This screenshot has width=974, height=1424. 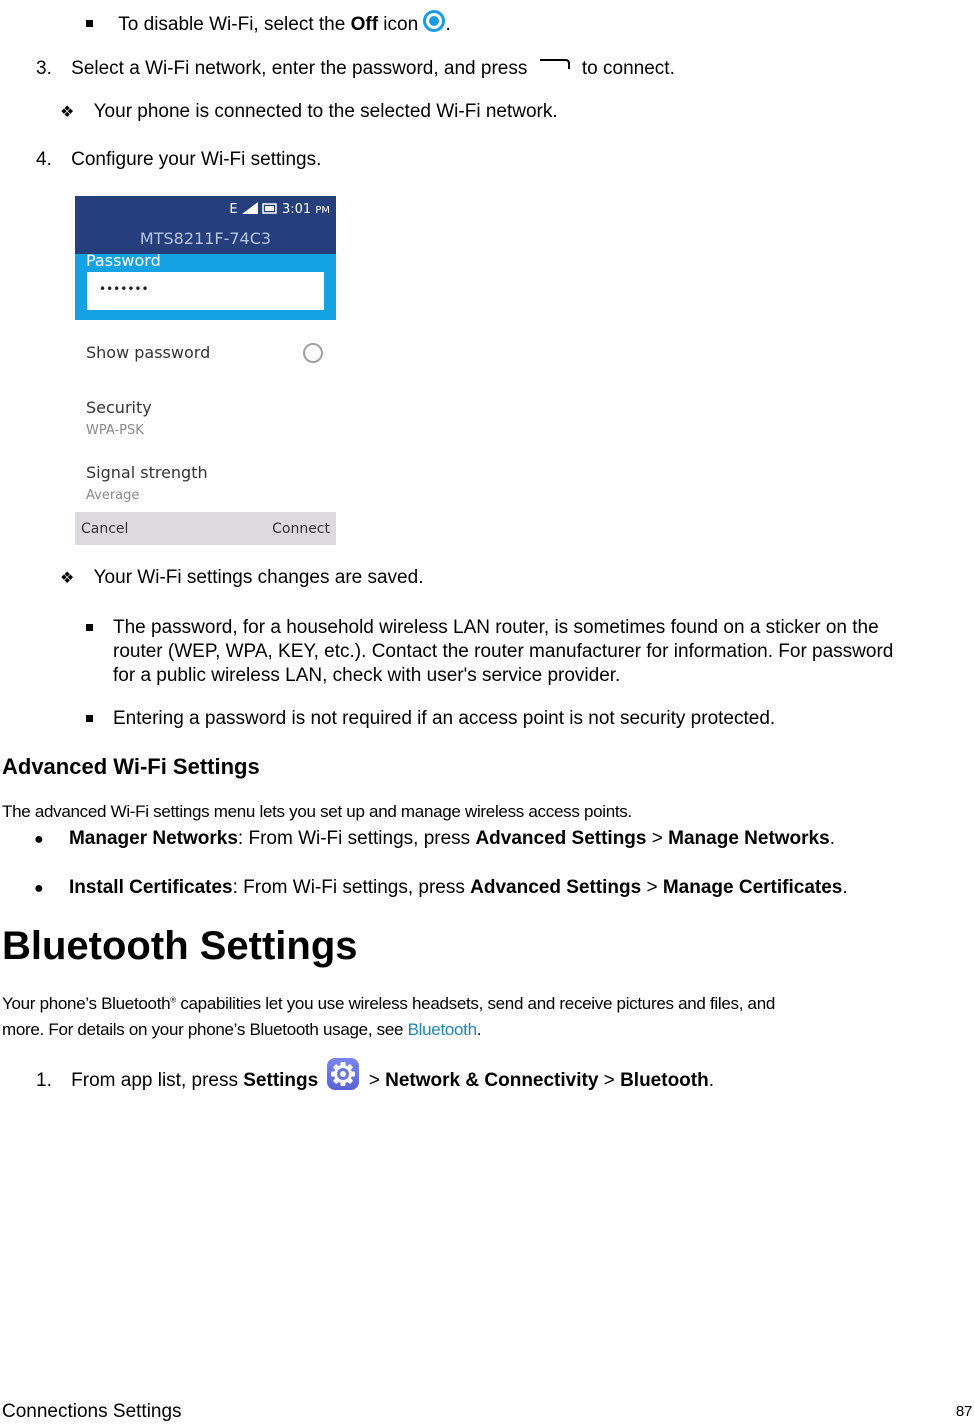 I want to click on step-bold: Bluetooth, so click(x=664, y=1080).